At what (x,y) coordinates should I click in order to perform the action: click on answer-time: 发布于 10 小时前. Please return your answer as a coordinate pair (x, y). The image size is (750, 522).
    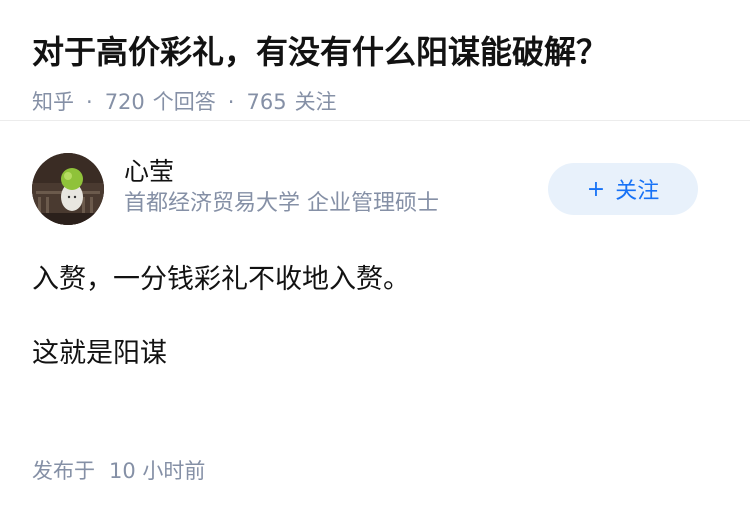
    Looking at the image, I should click on (118, 471).